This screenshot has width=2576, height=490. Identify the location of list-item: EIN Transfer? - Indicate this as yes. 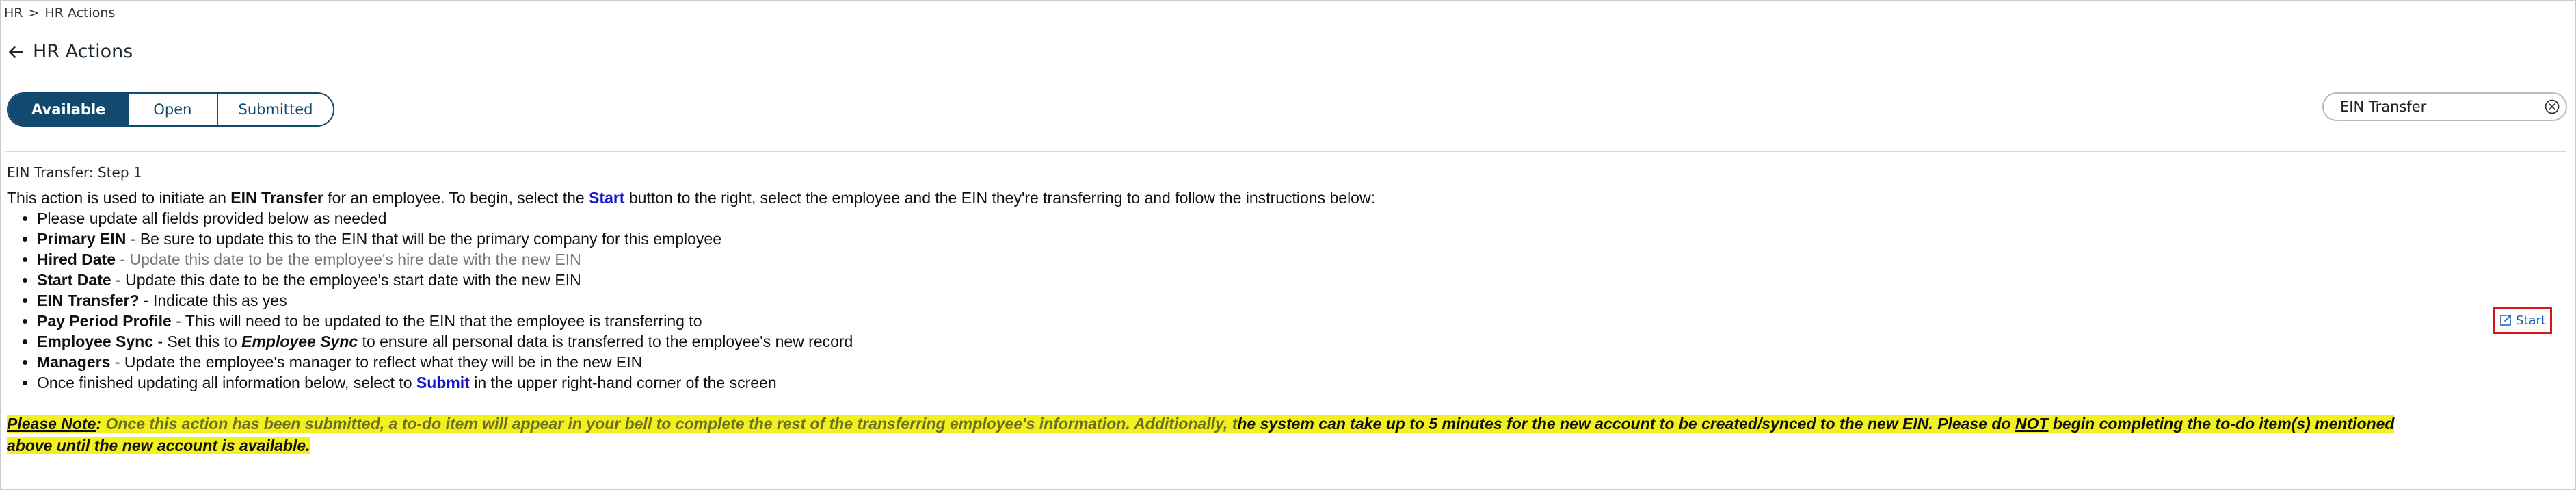
(706, 300).